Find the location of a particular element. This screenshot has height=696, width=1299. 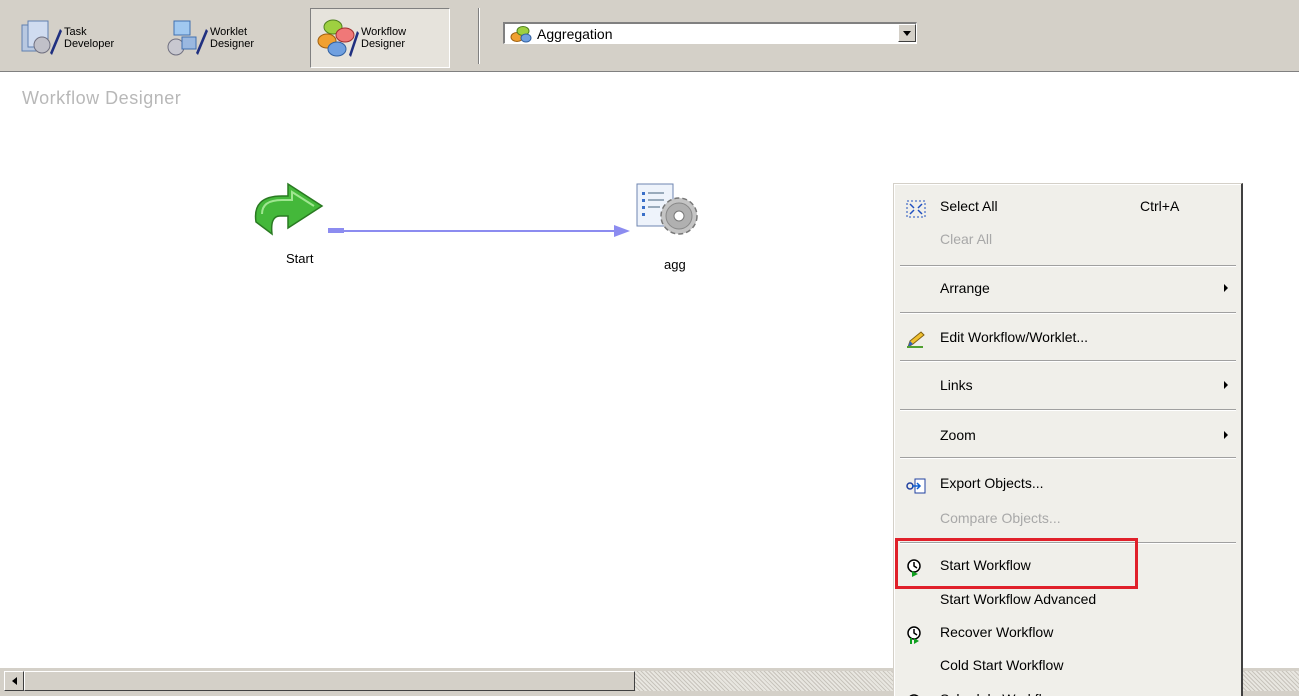

menu-item-links: Links is located at coordinates (1067, 385).